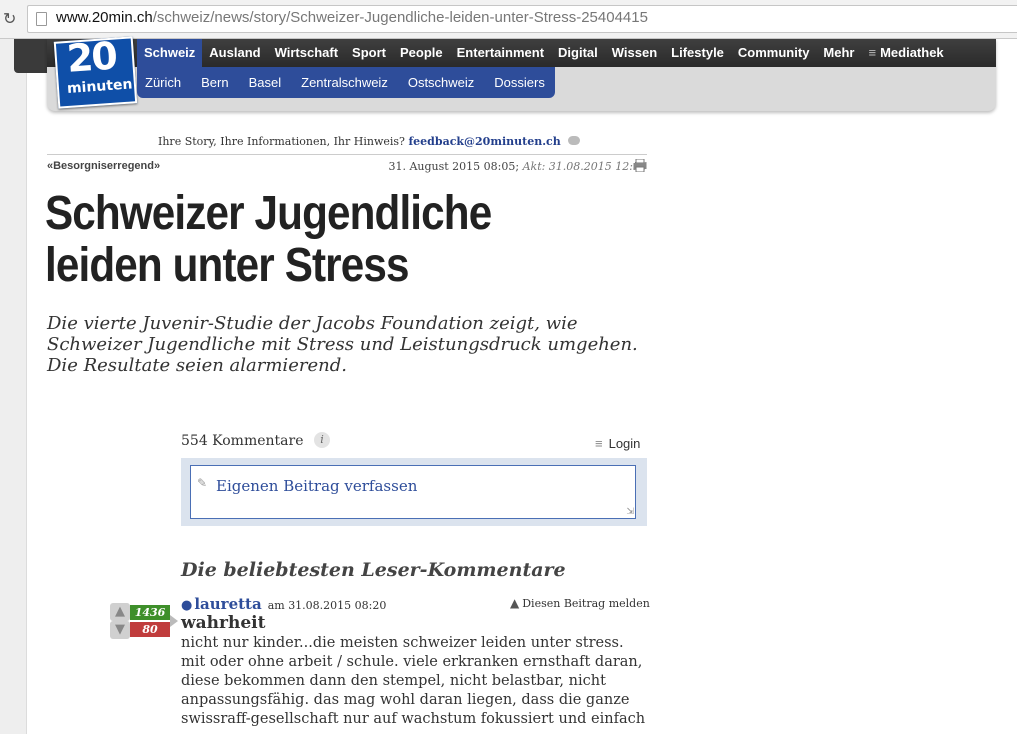  I want to click on info-icon: i, so click(322, 440).